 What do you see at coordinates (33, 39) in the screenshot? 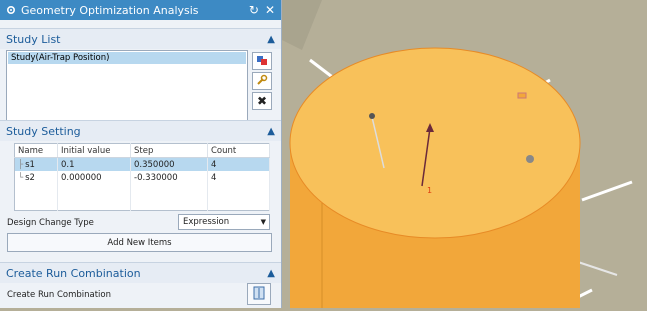
I see `study-list-title: Study List` at bounding box center [33, 39].